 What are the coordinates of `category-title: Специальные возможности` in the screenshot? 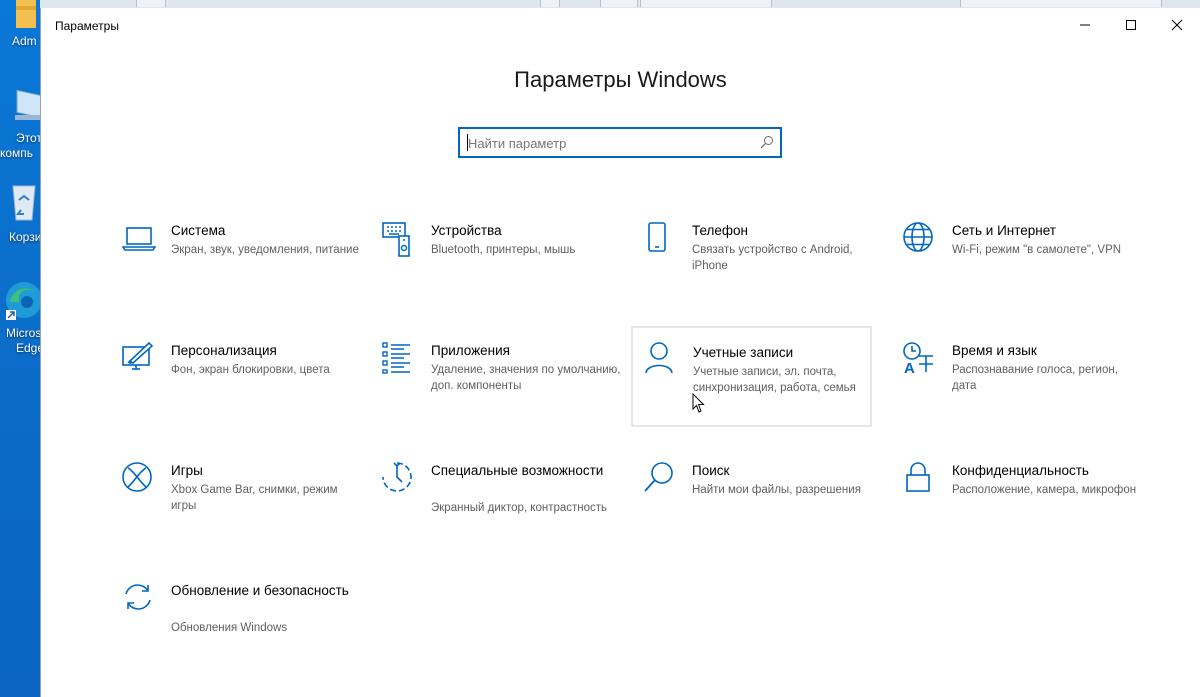 It's located at (517, 470).